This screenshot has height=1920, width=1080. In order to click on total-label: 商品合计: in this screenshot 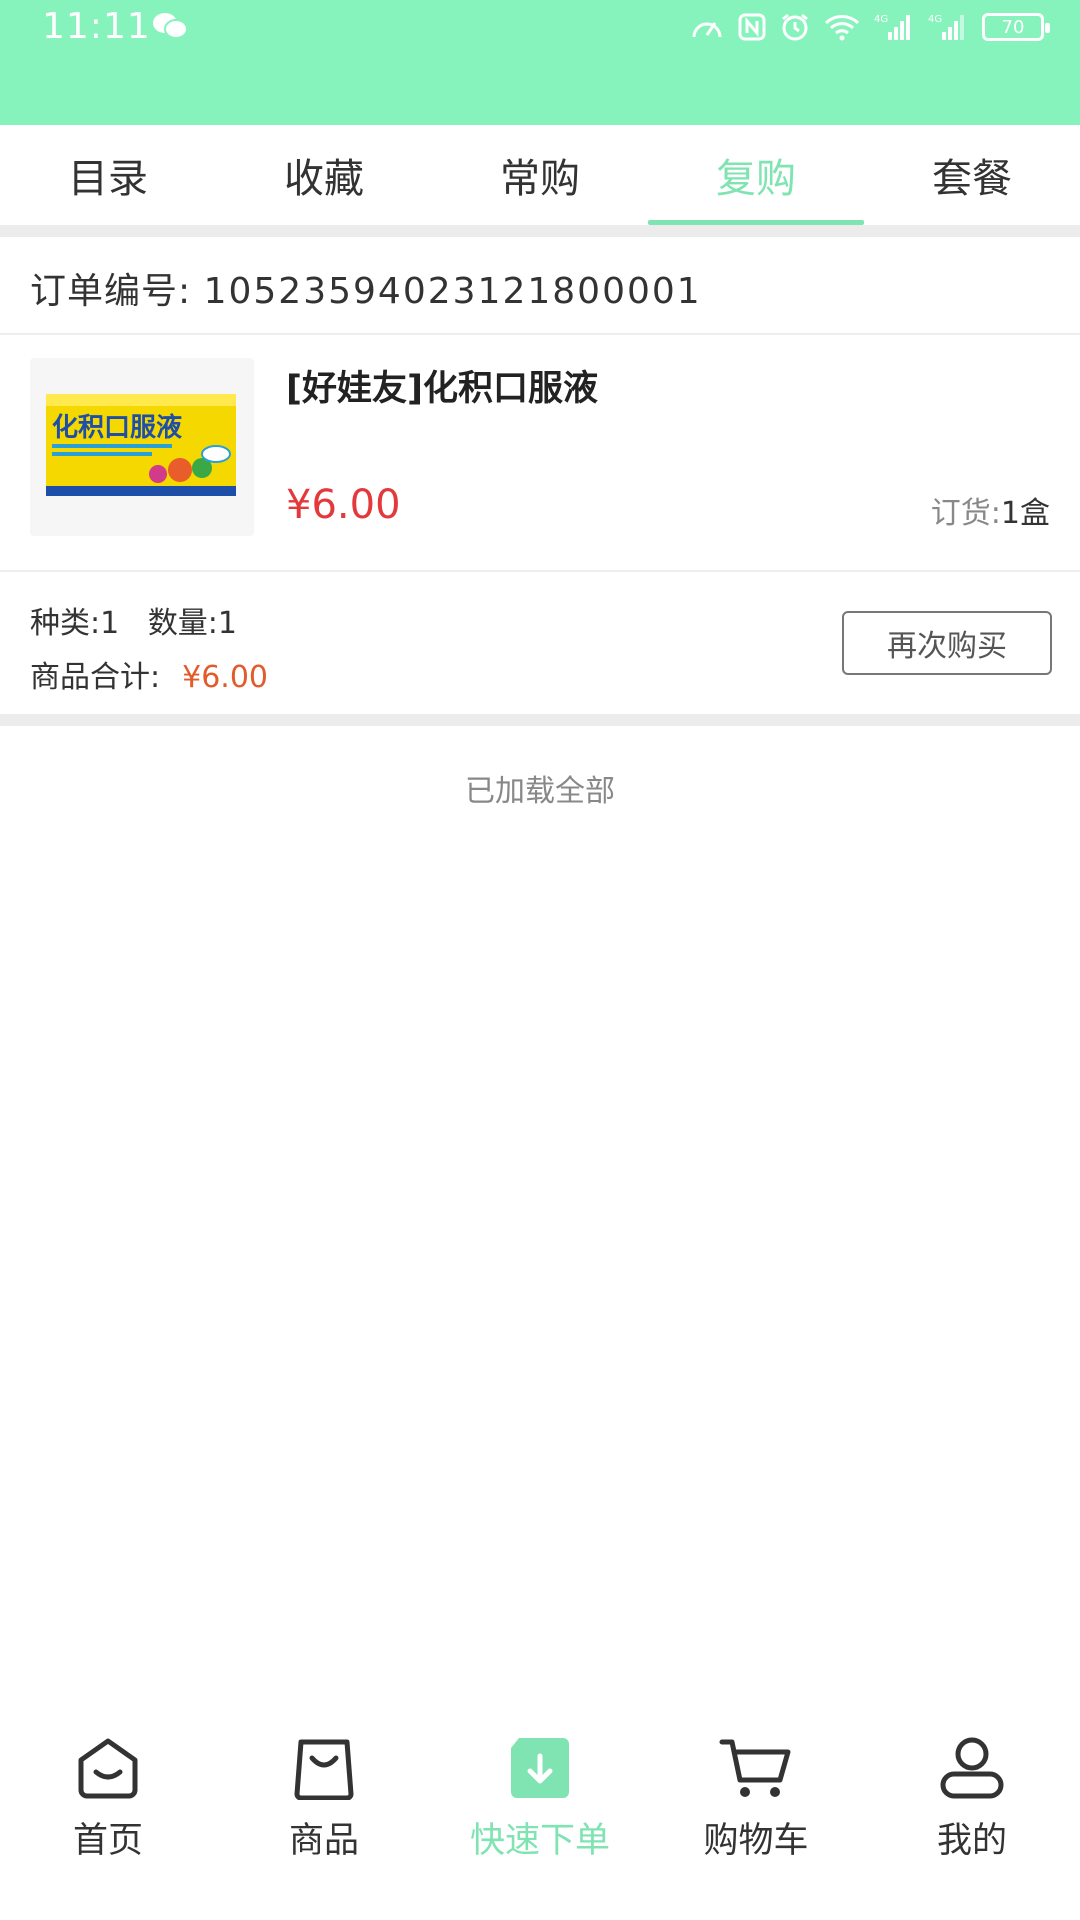, I will do `click(95, 677)`.